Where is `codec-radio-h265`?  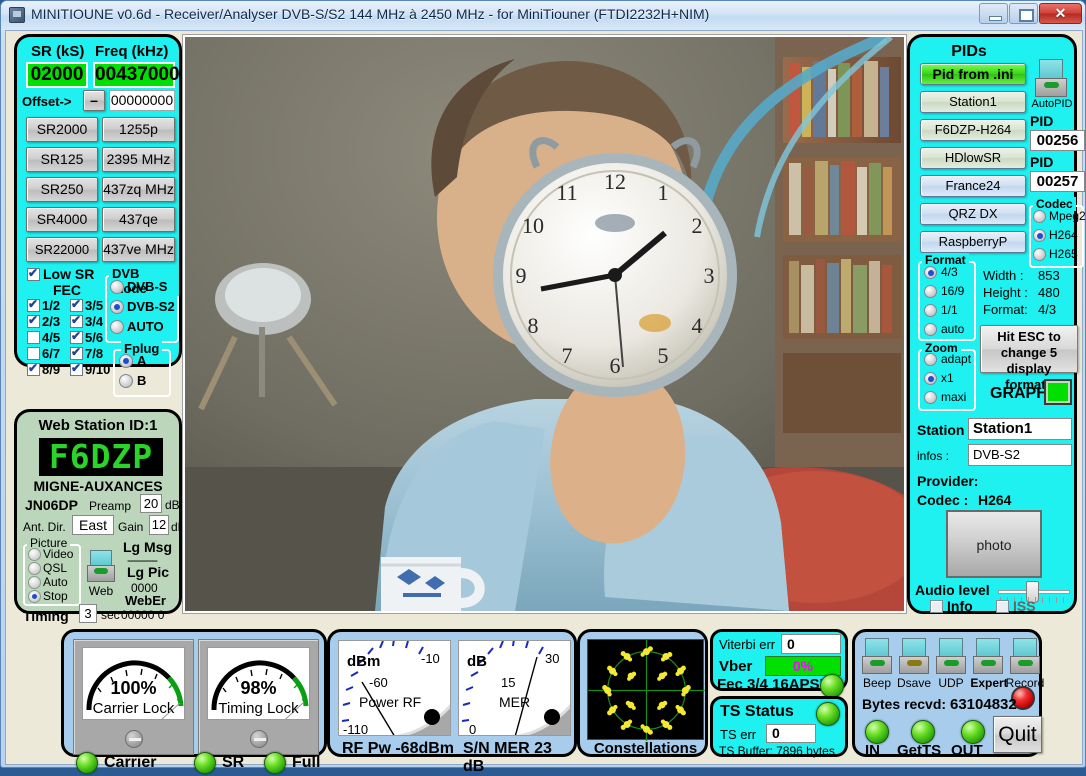 codec-radio-h265 is located at coordinates (1039, 254).